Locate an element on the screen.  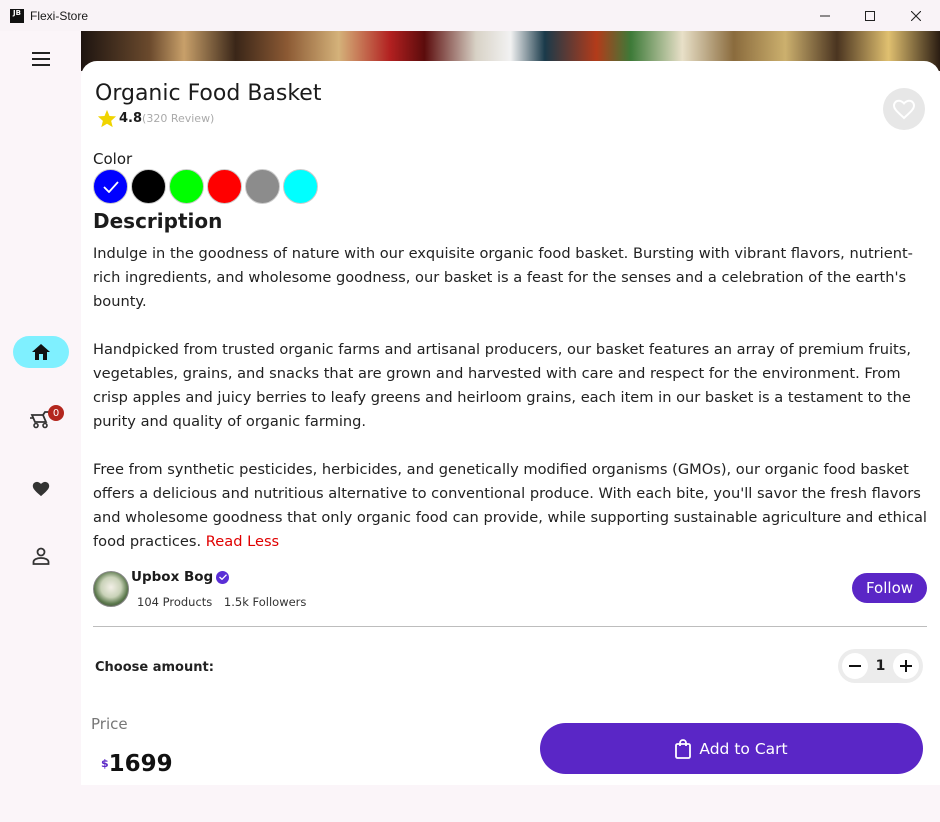
cart-badge: 0 is located at coordinates (56, 413).